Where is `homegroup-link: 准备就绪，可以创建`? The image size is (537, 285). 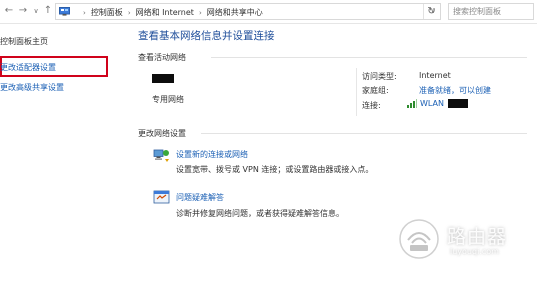
homegroup-link: 准备就绪，可以创建 is located at coordinates (455, 90).